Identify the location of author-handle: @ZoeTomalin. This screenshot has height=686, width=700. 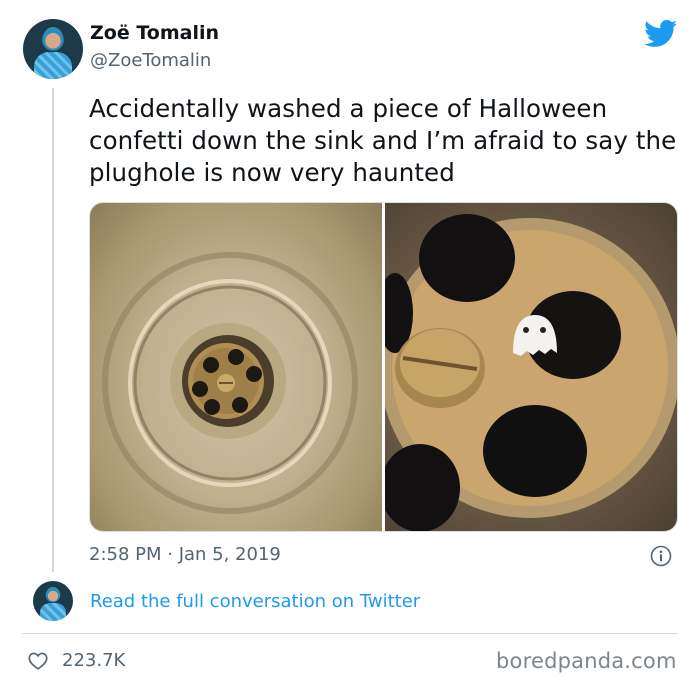
(150, 60).